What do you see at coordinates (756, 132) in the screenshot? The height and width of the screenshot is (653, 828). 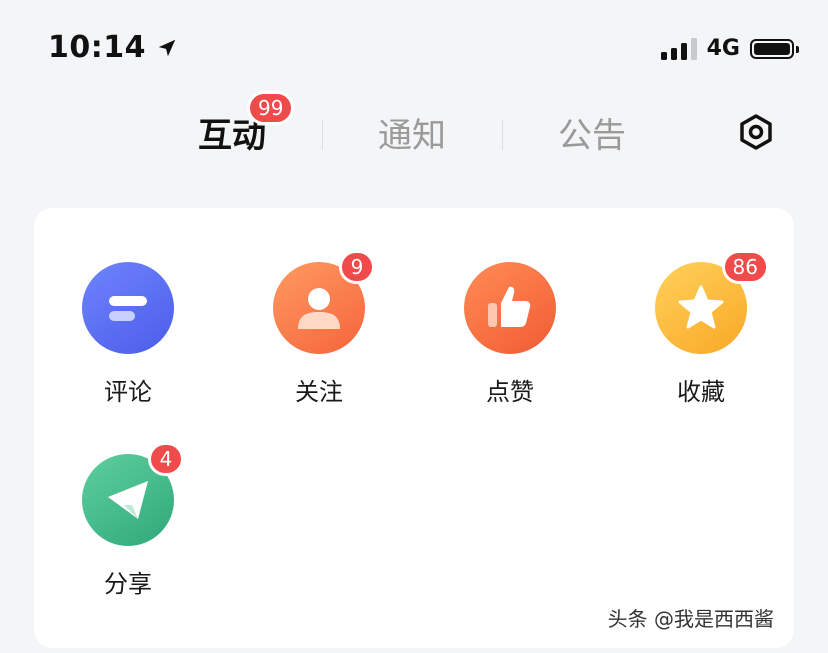 I see `settings-hexagon-icon` at bounding box center [756, 132].